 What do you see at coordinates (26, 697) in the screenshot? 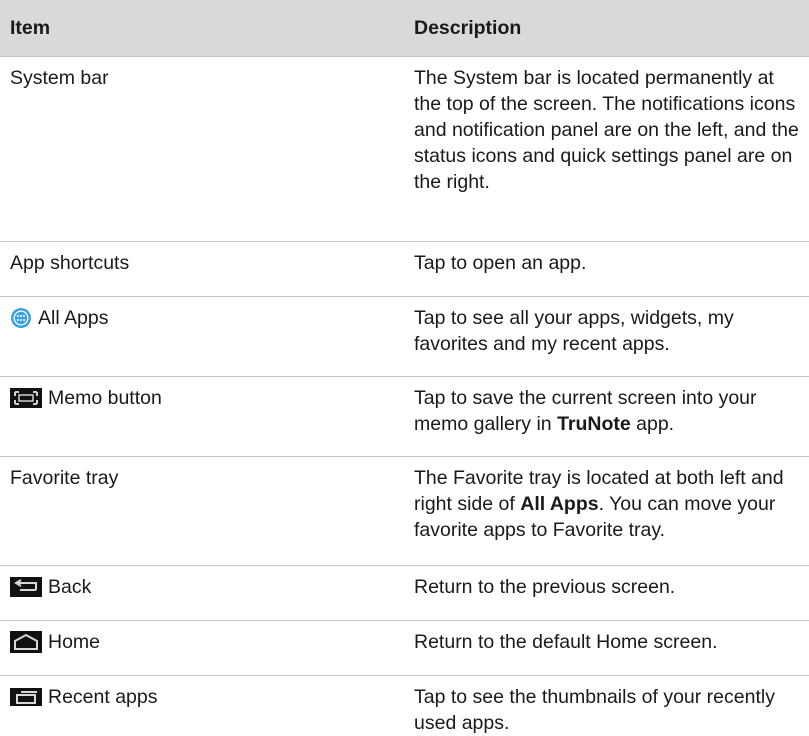
I see `recent-apps-icon` at bounding box center [26, 697].